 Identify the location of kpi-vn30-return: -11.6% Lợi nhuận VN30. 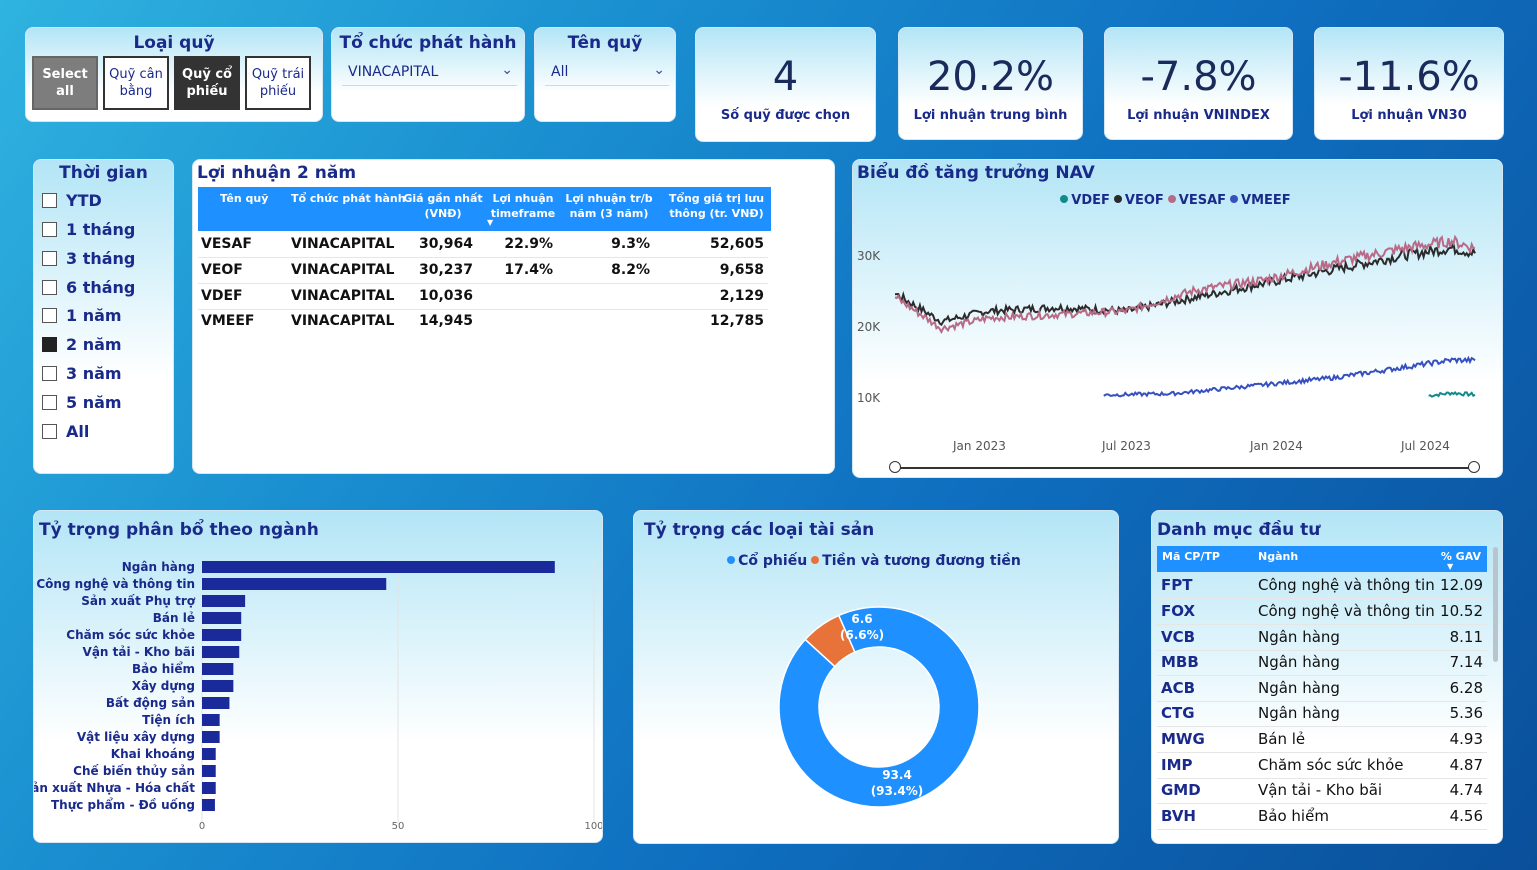
(1409, 83).